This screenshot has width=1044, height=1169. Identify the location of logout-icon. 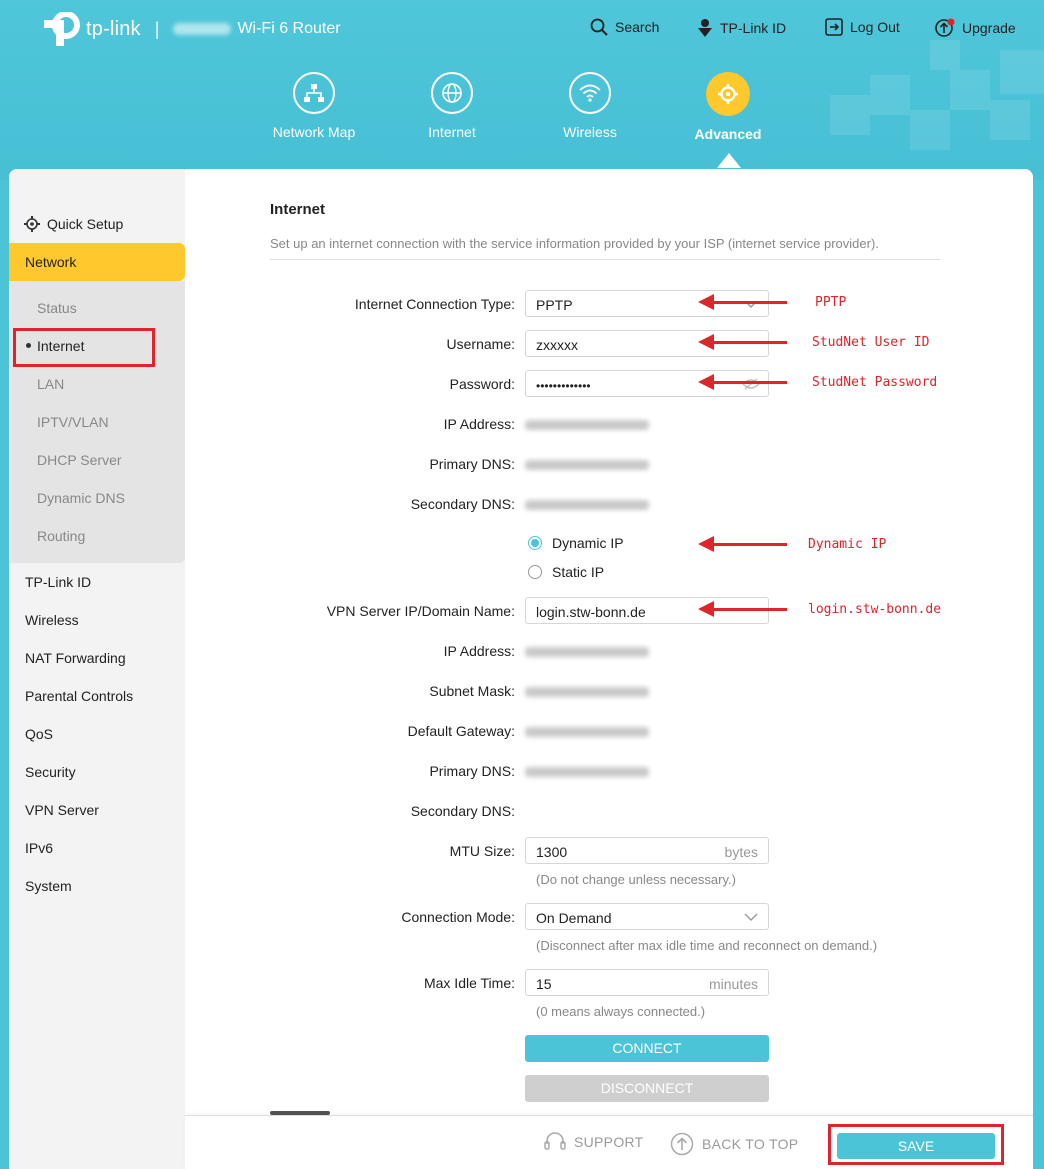
(834, 27).